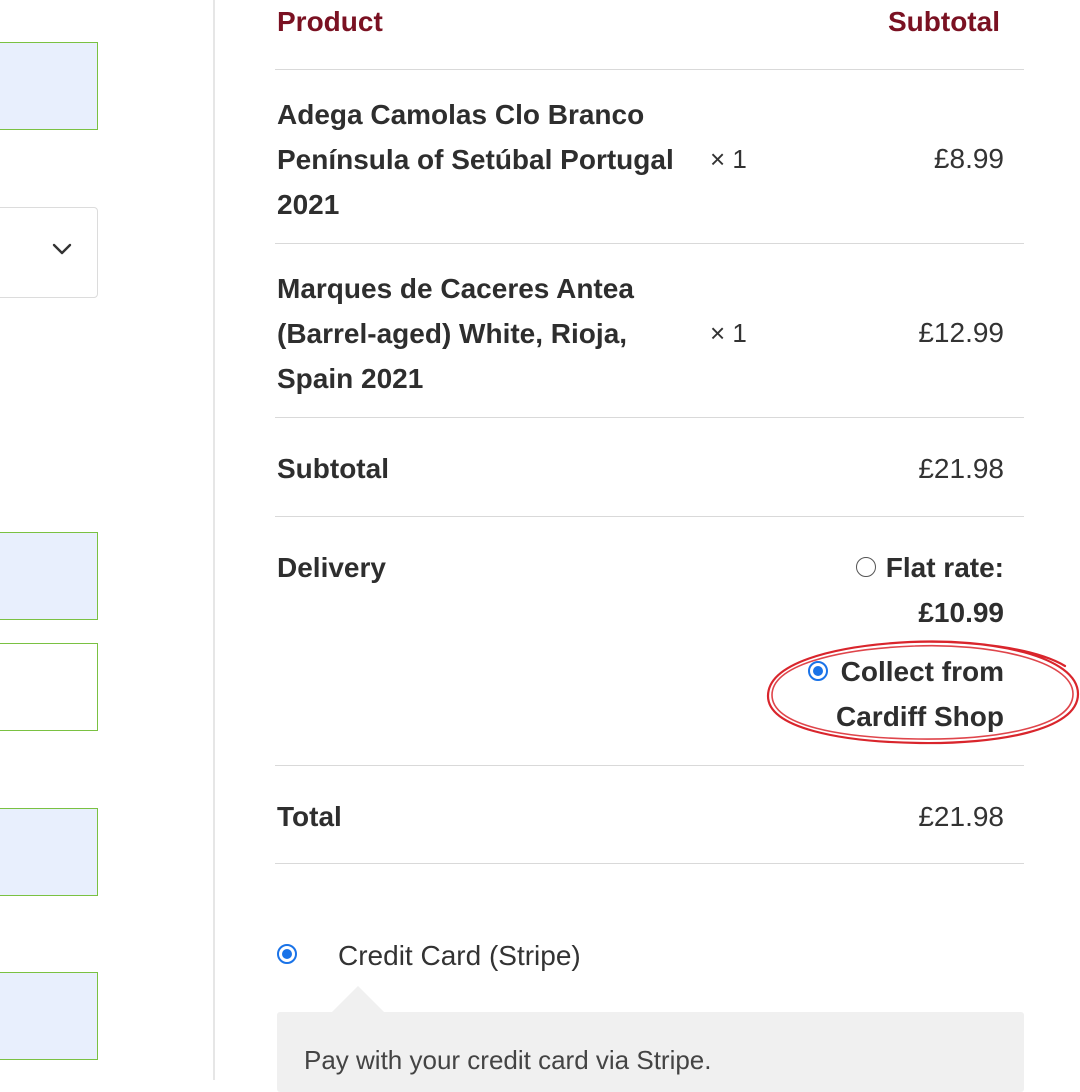 The height and width of the screenshot is (1092, 1080). Describe the element at coordinates (62, 249) in the screenshot. I see `chevron-down-icon` at that location.